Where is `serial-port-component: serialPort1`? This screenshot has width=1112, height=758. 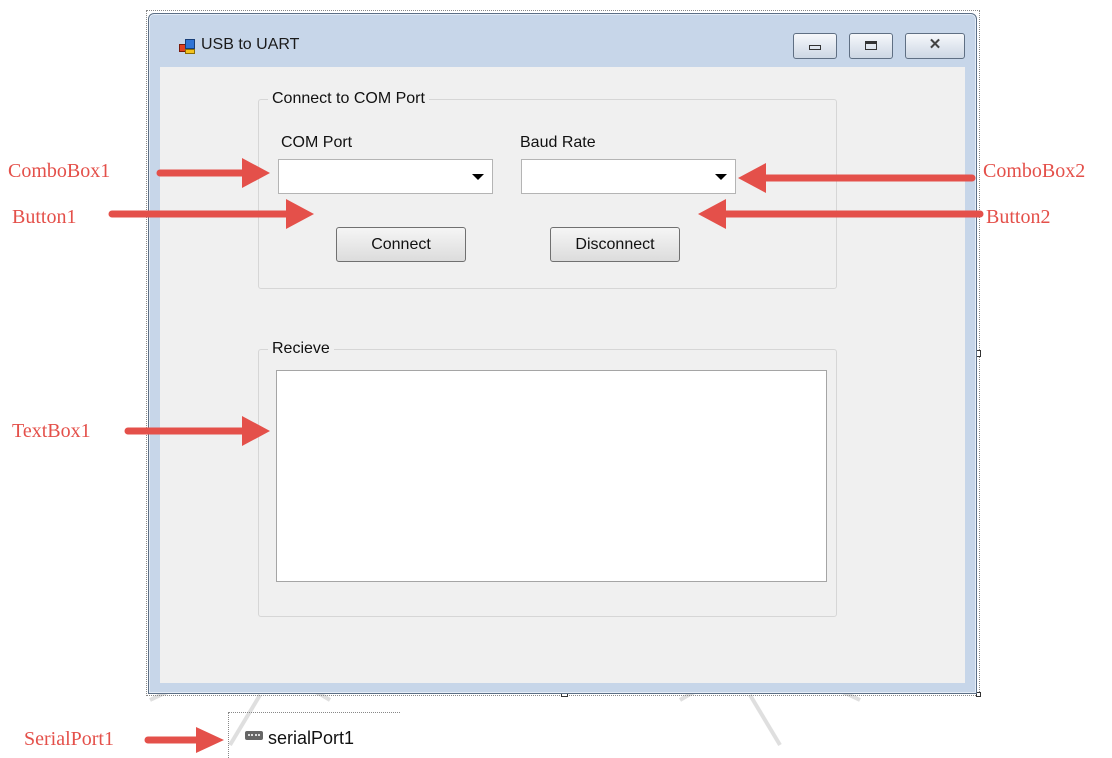 serial-port-component: serialPort1 is located at coordinates (311, 738).